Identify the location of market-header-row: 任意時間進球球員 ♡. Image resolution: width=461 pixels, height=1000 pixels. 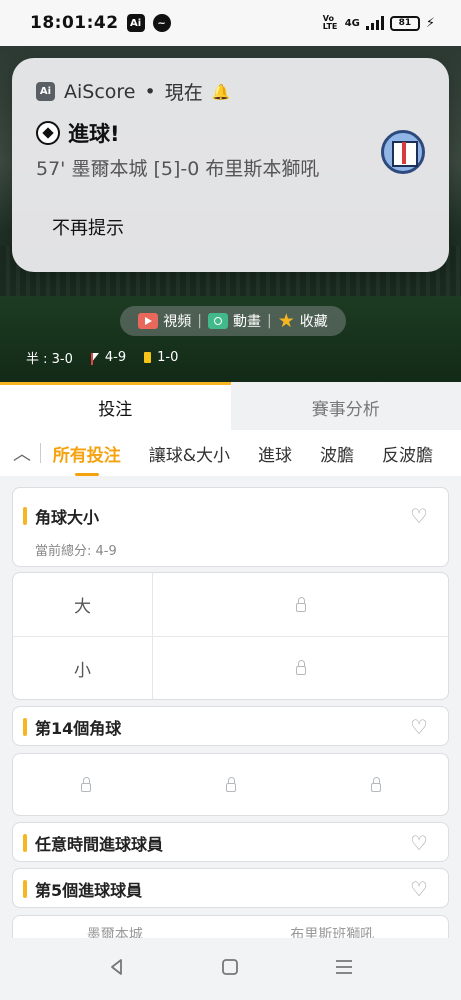
(230, 843).